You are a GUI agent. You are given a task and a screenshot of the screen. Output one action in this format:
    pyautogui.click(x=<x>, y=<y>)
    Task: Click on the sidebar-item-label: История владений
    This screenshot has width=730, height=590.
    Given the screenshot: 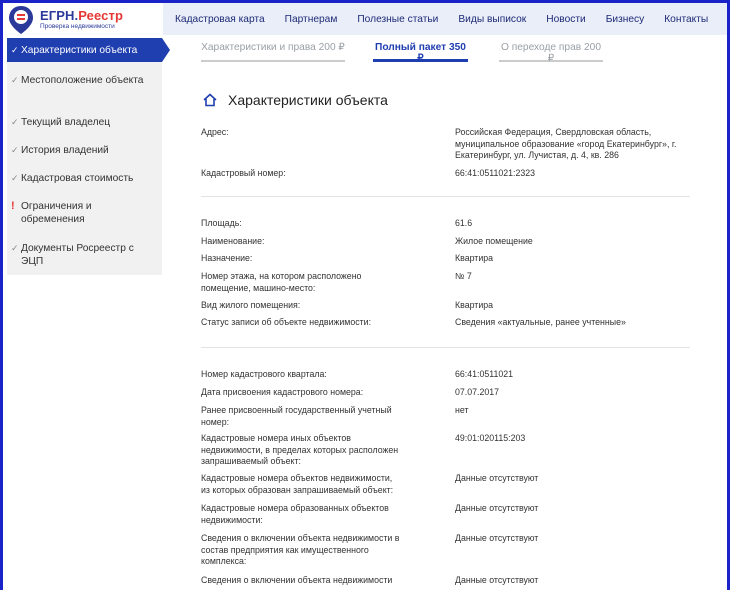 What is the action you would take?
    pyautogui.click(x=65, y=150)
    